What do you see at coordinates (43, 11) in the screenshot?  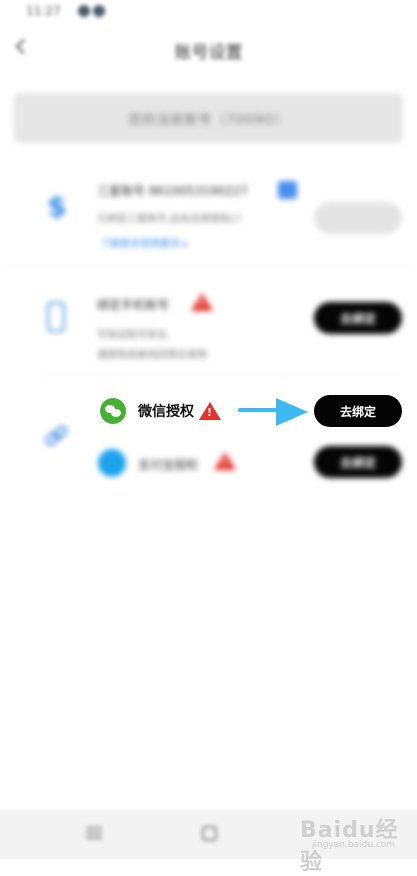 I see `status-time: 11:27` at bounding box center [43, 11].